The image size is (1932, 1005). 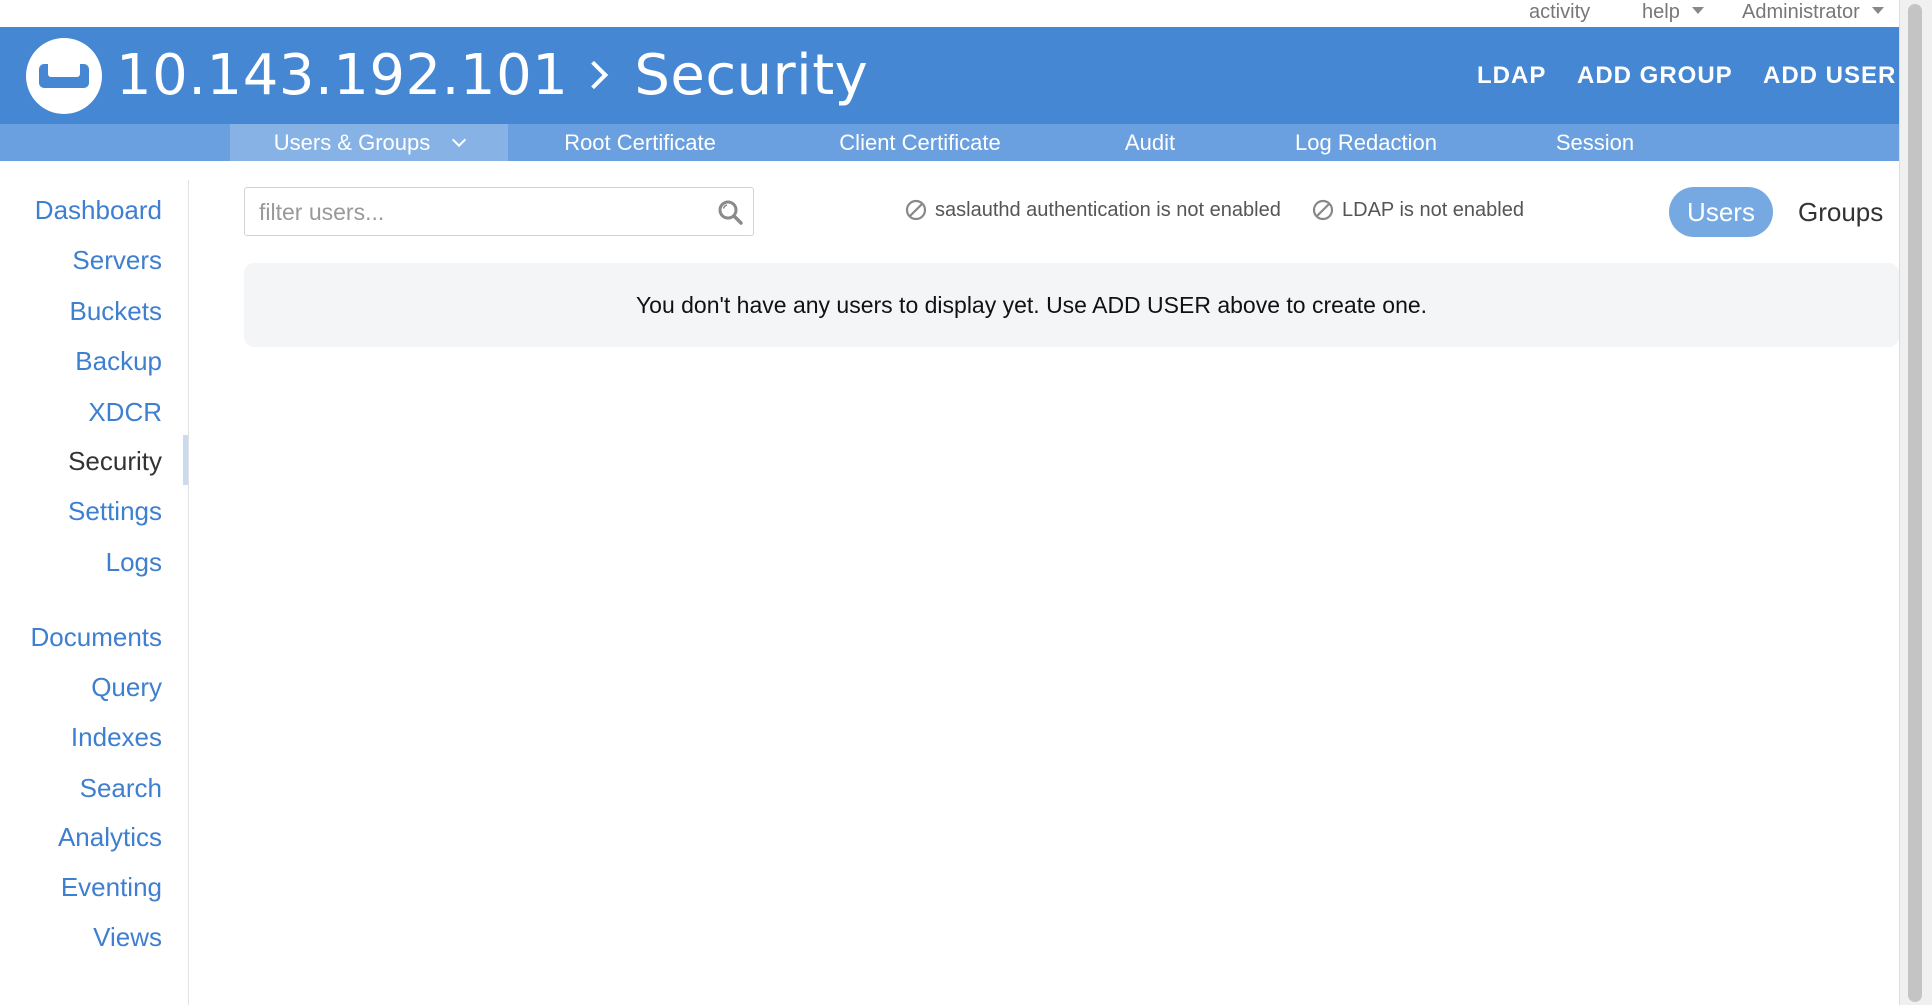 I want to click on activity-link: activity, so click(x=1559, y=13).